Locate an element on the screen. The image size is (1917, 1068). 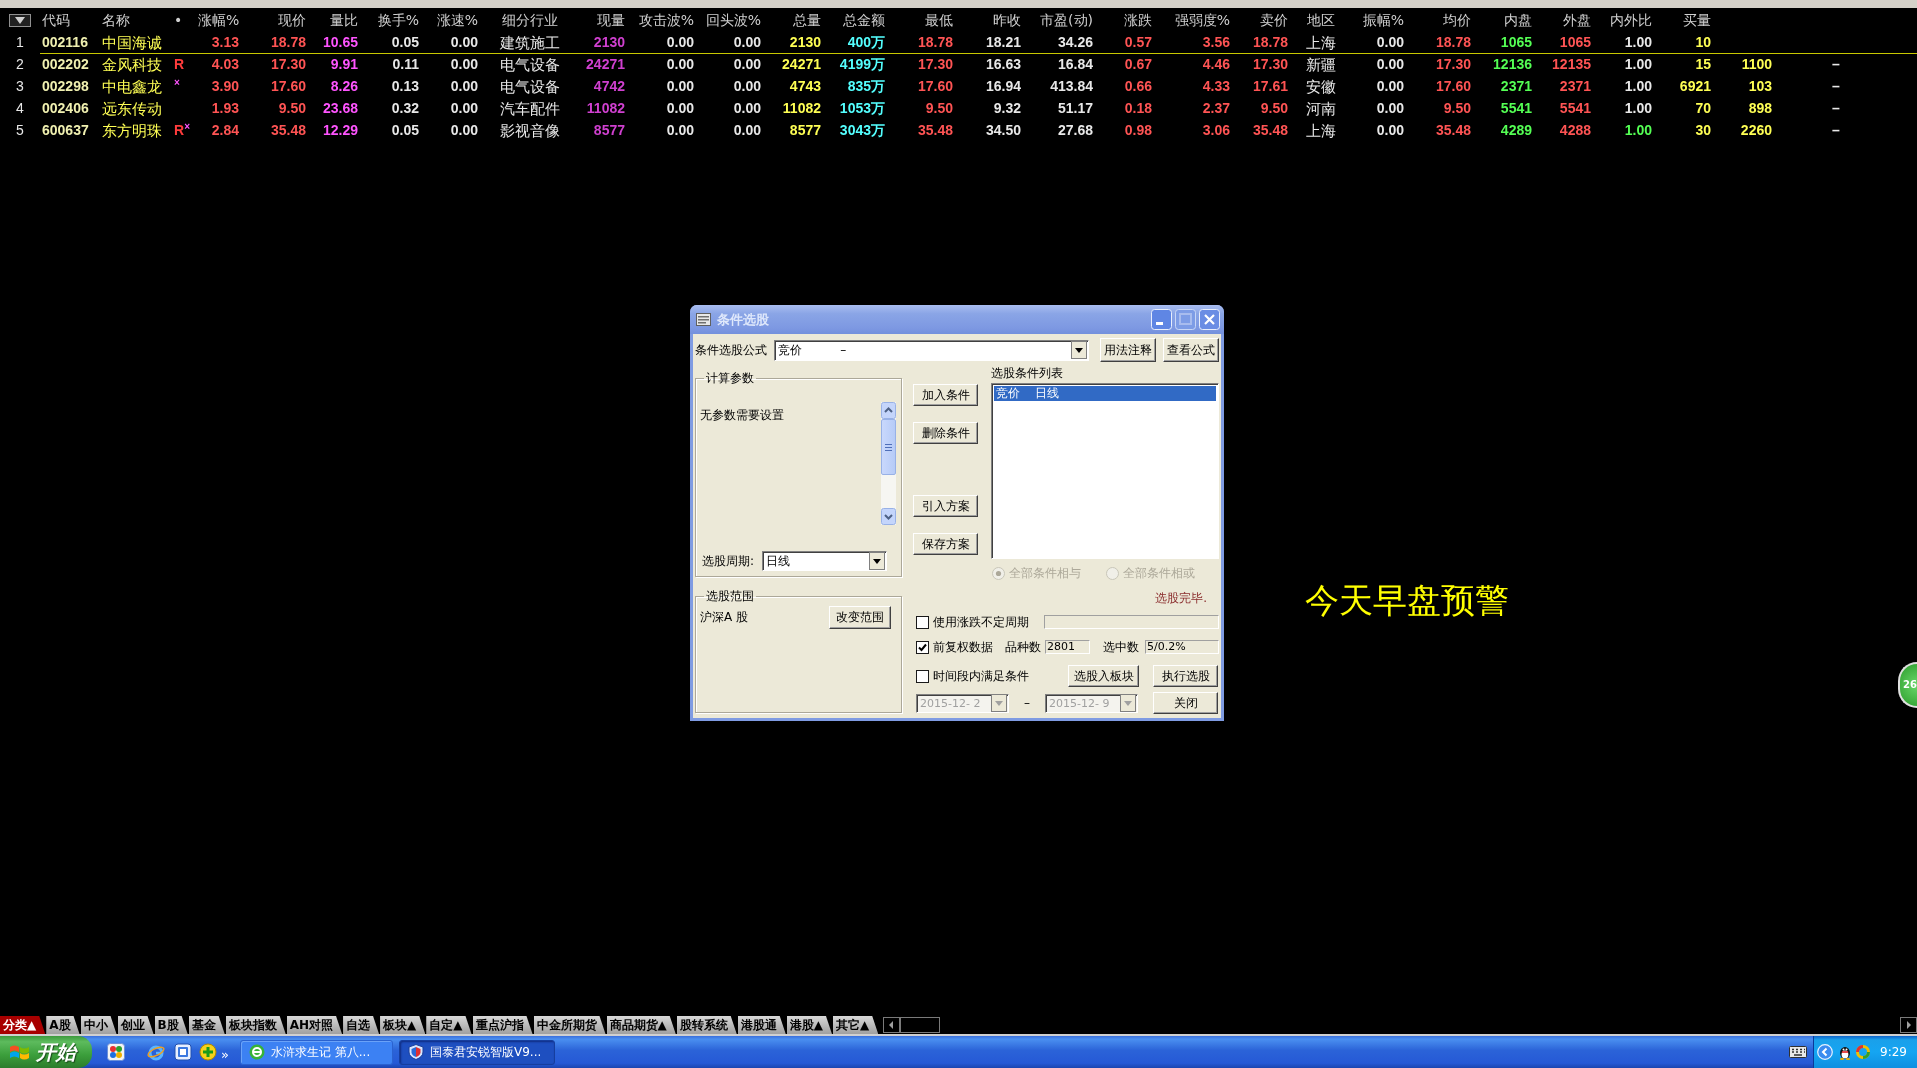
column-menu-button is located at coordinates (20, 20).